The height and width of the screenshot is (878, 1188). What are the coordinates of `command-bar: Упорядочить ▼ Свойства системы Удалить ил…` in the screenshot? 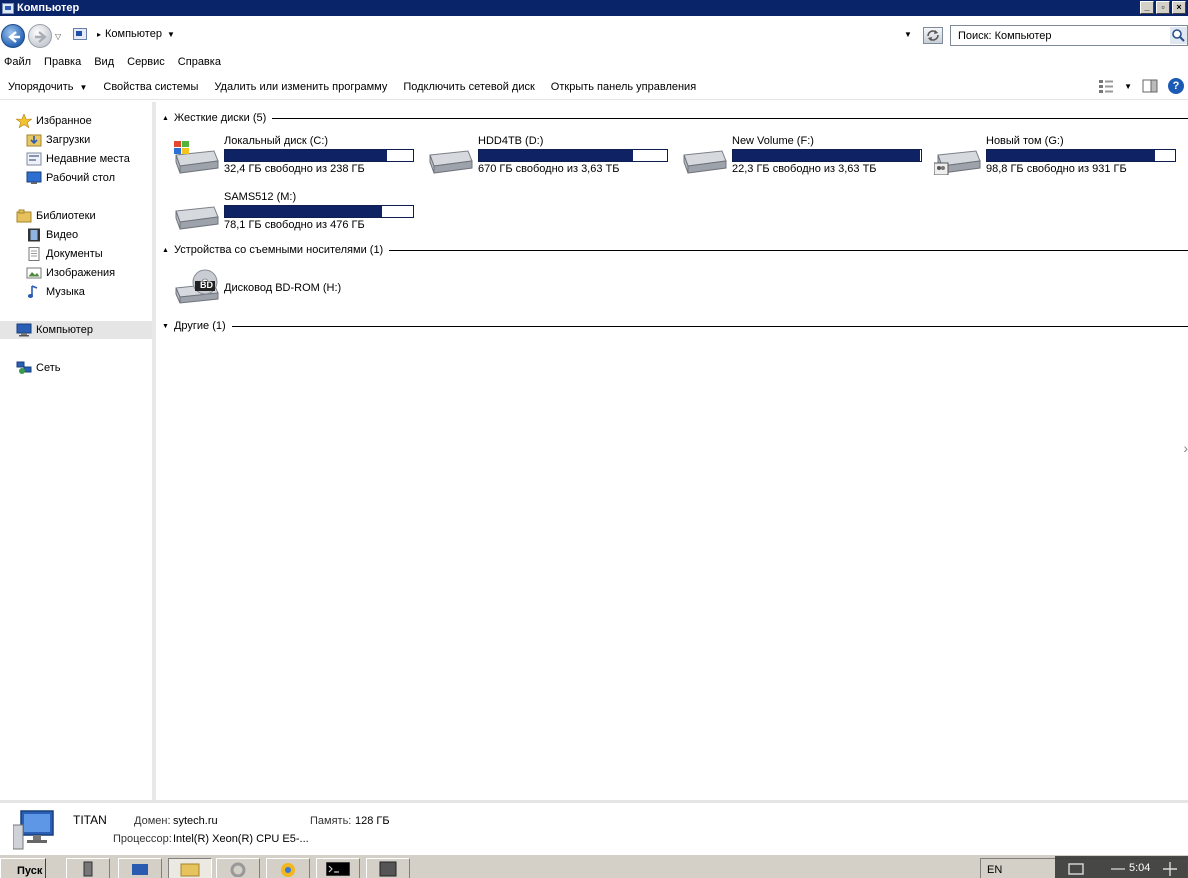 It's located at (594, 87).